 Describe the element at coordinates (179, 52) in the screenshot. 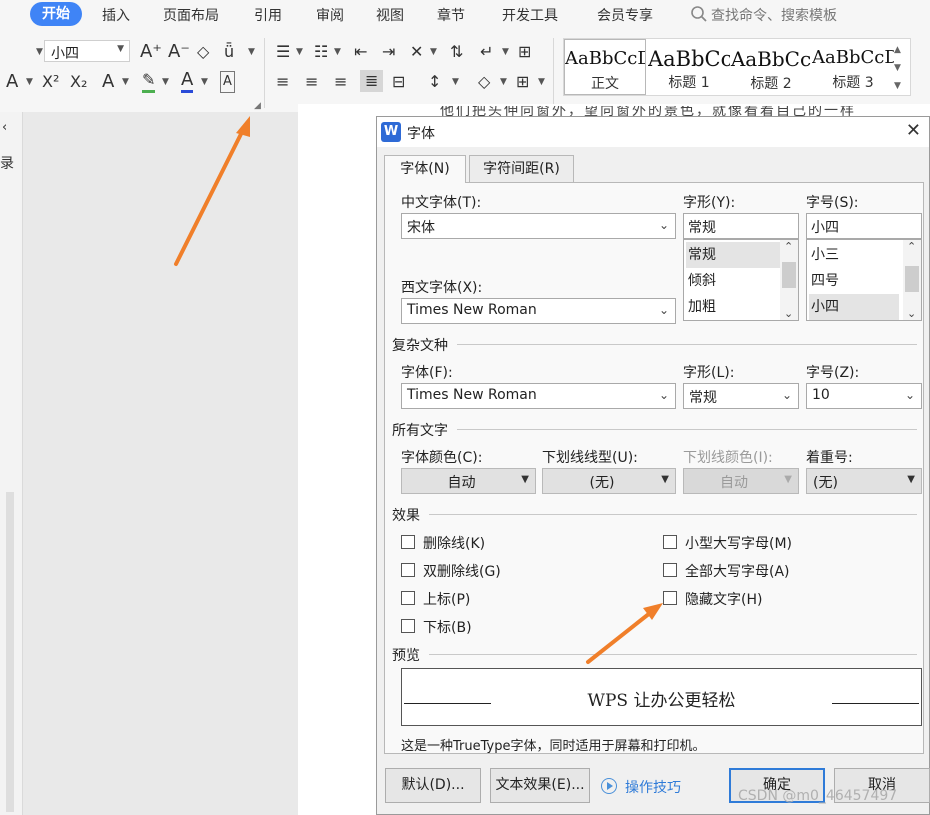

I see `shrink-font-icon: A⁻` at that location.